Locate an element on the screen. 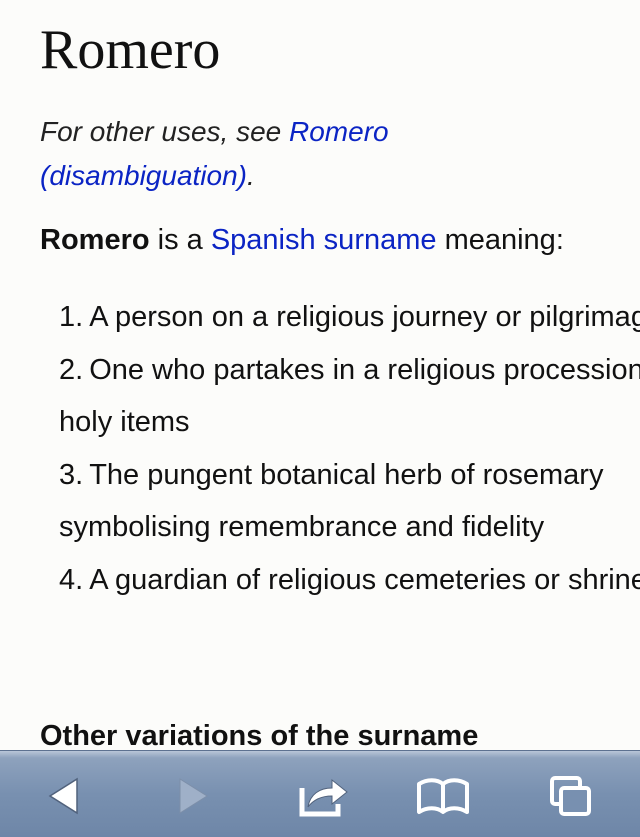  hatnote-prefix: For other uses, see is located at coordinates (165, 131).